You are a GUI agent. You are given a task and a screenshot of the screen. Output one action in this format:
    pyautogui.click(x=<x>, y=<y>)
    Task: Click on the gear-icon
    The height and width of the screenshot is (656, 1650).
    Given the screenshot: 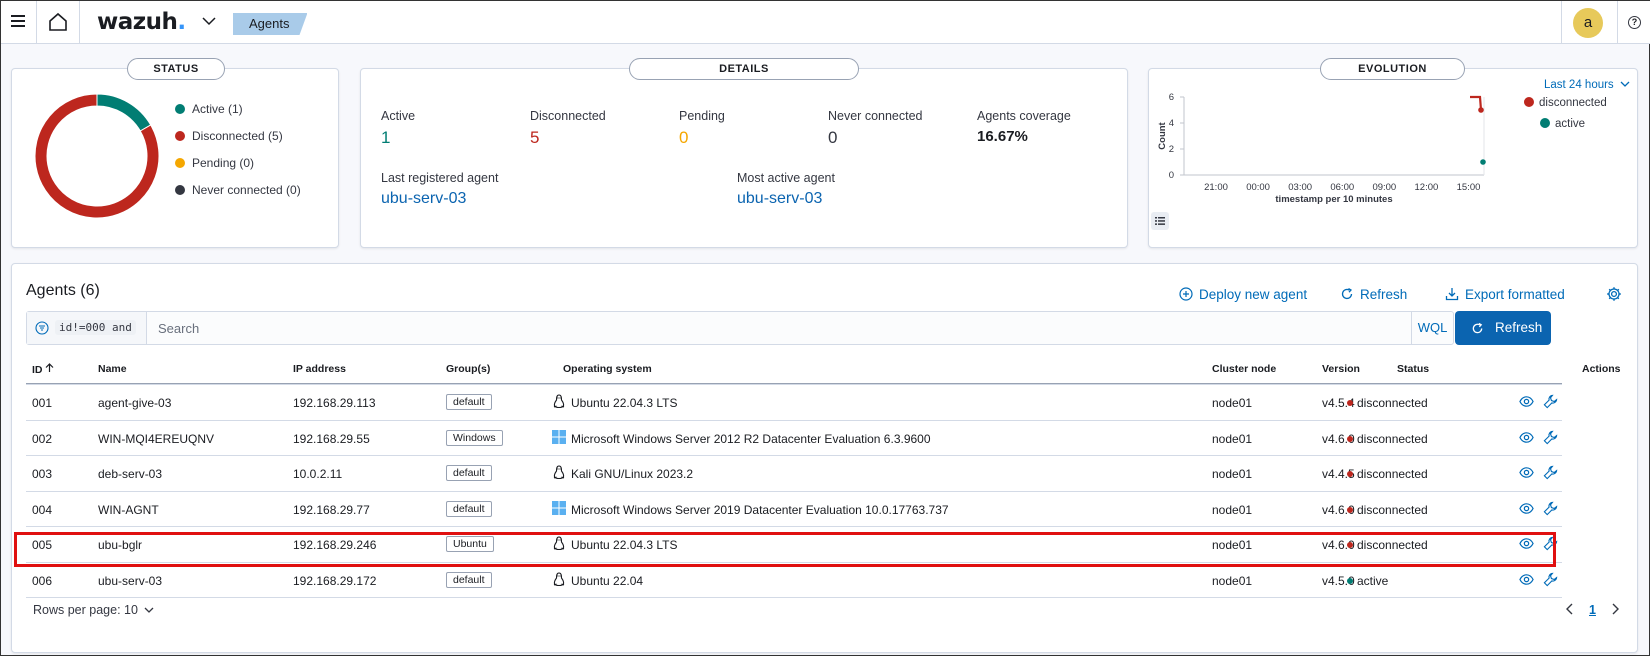 What is the action you would take?
    pyautogui.click(x=1614, y=294)
    